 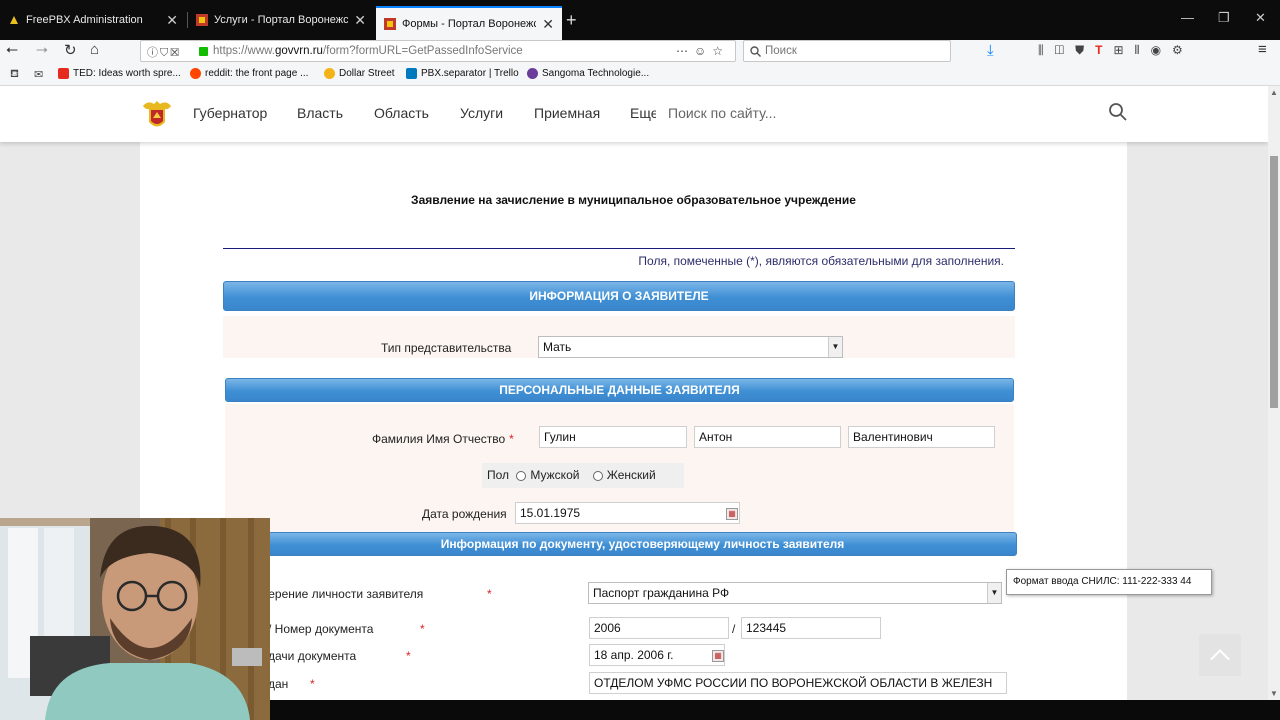 What do you see at coordinates (401, 113) in the screenshot?
I see `nav-region: Область` at bounding box center [401, 113].